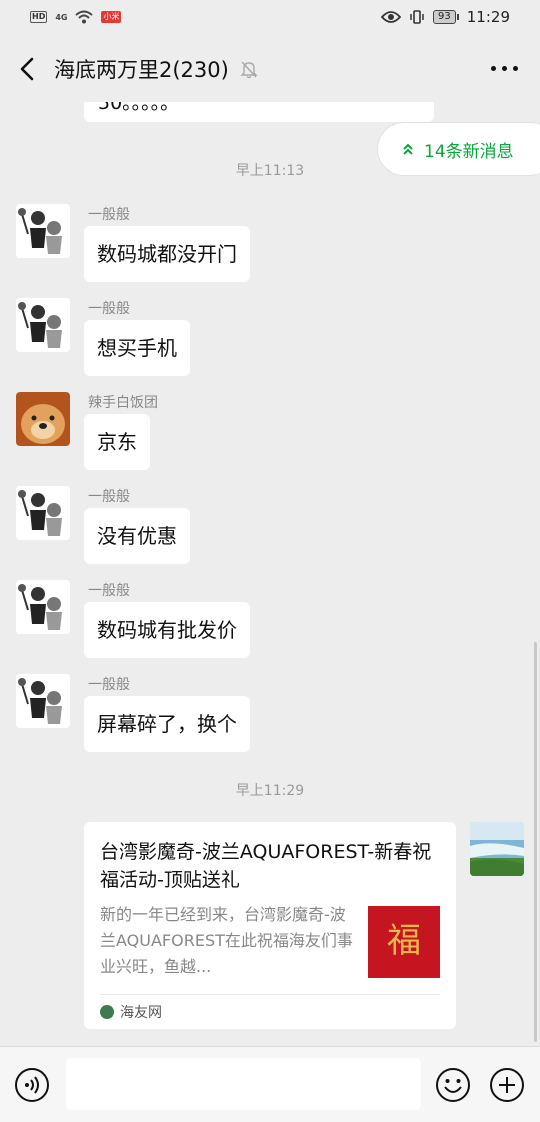 The height and width of the screenshot is (1122, 540). I want to click on notification-badge: 小米, so click(111, 17).